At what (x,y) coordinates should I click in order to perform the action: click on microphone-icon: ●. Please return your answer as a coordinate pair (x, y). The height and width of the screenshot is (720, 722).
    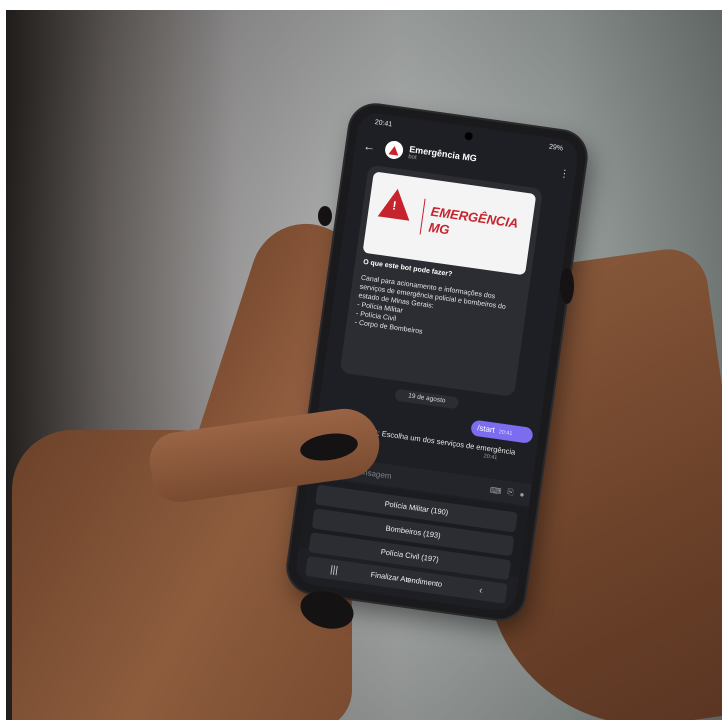
    Looking at the image, I should click on (522, 494).